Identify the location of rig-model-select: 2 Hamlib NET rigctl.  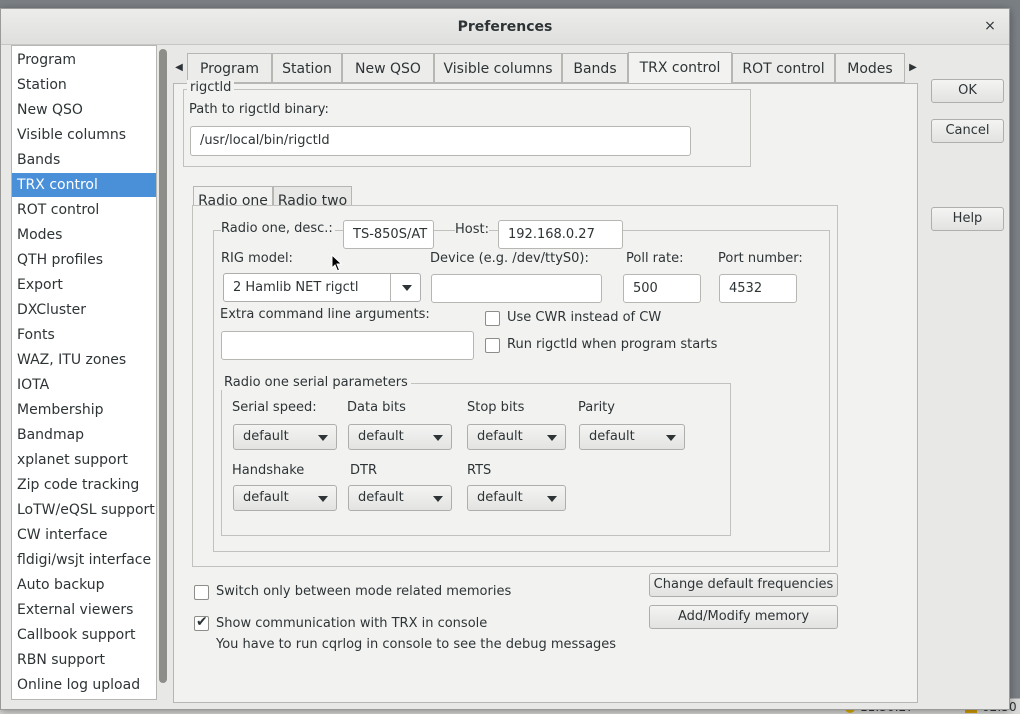
(322, 287).